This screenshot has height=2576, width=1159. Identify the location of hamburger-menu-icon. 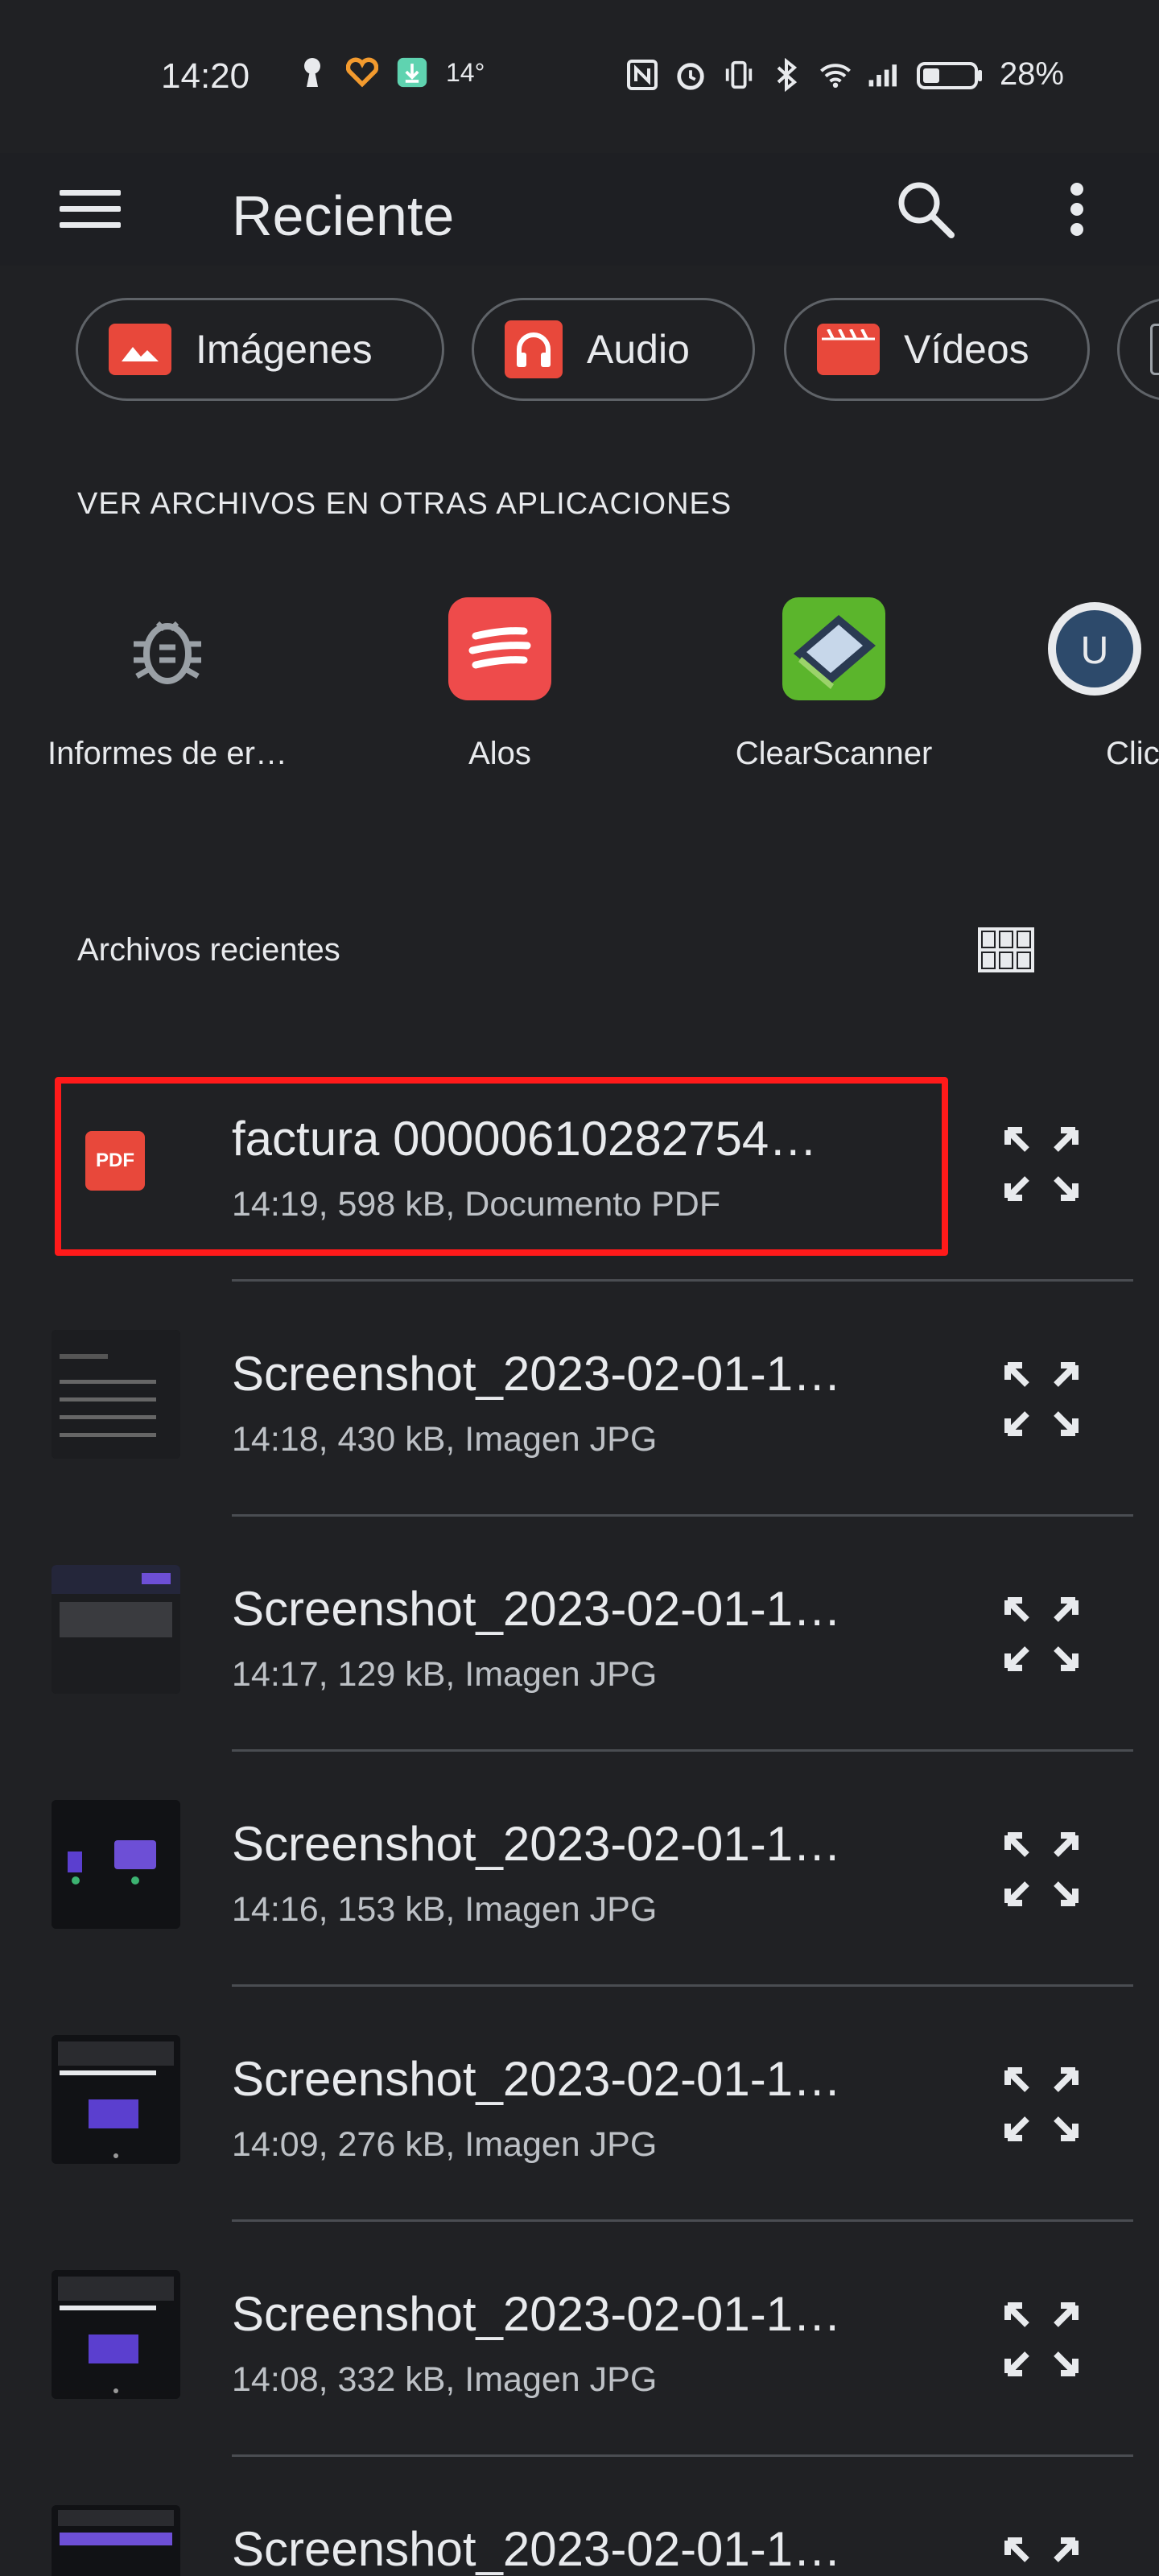
(90, 209).